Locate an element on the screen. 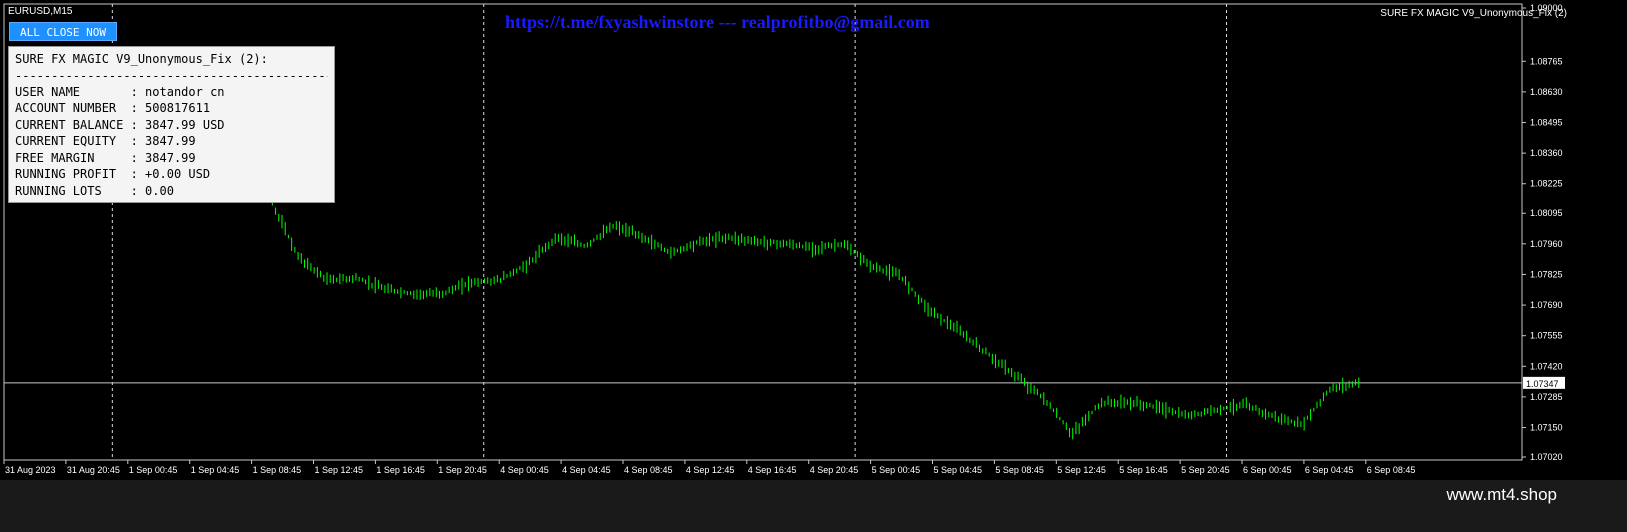  time-label: 5 Sep 08:45 is located at coordinates (1019, 470).